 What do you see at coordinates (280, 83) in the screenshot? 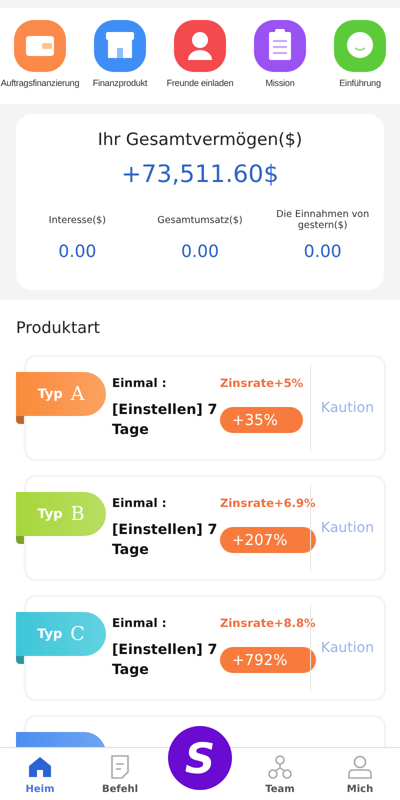
I see `shortcut-label: Mission` at bounding box center [280, 83].